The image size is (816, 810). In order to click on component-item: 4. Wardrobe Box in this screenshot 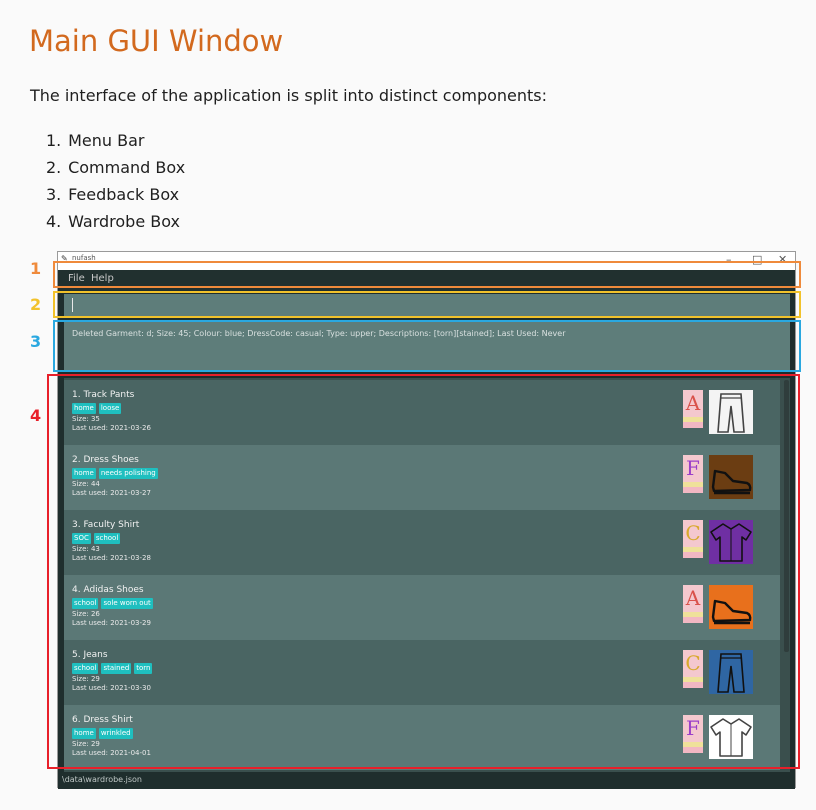, I will do `click(115, 223)`.